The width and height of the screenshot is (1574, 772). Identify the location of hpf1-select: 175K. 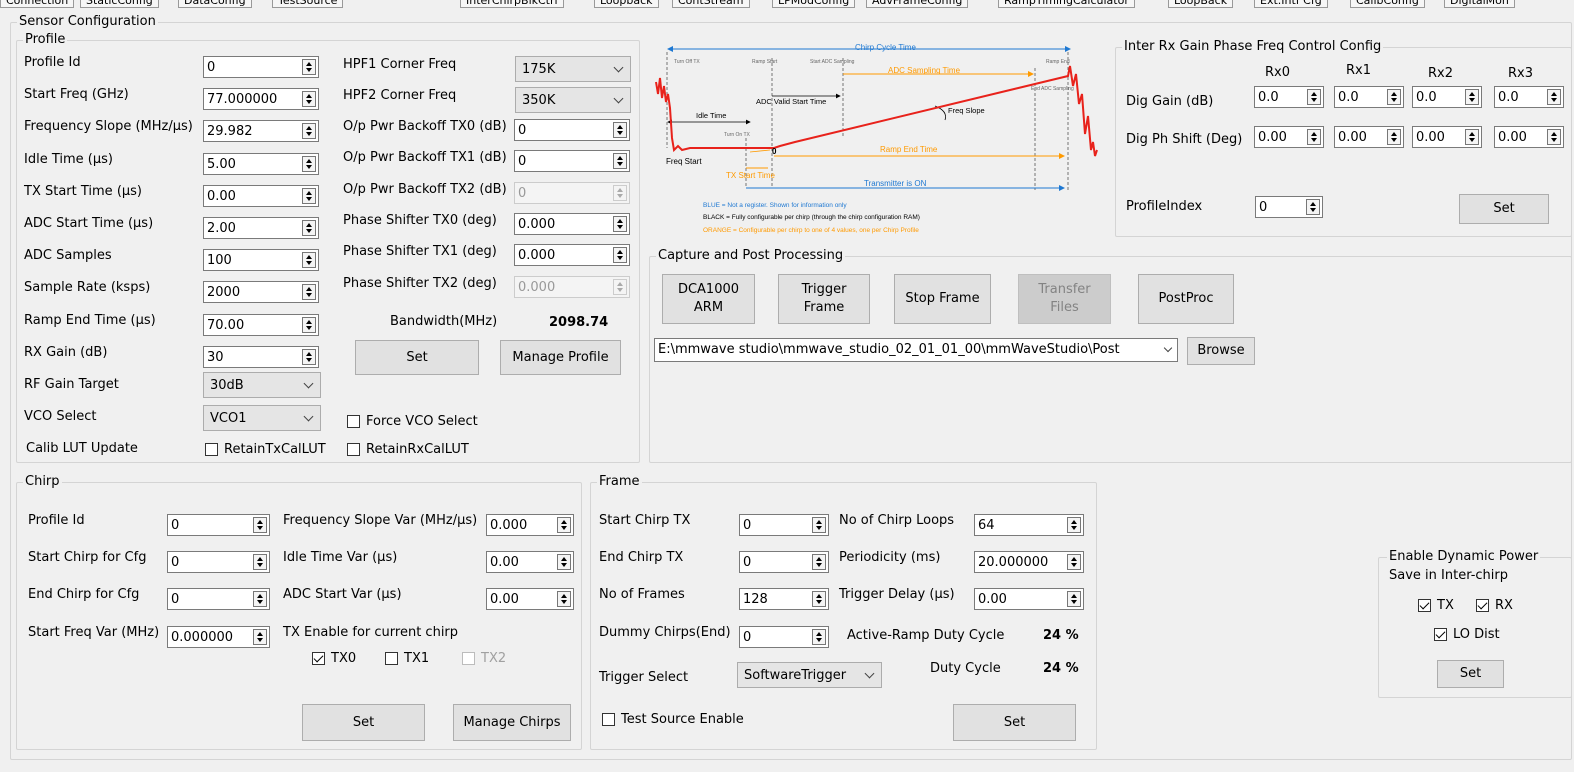
(573, 69).